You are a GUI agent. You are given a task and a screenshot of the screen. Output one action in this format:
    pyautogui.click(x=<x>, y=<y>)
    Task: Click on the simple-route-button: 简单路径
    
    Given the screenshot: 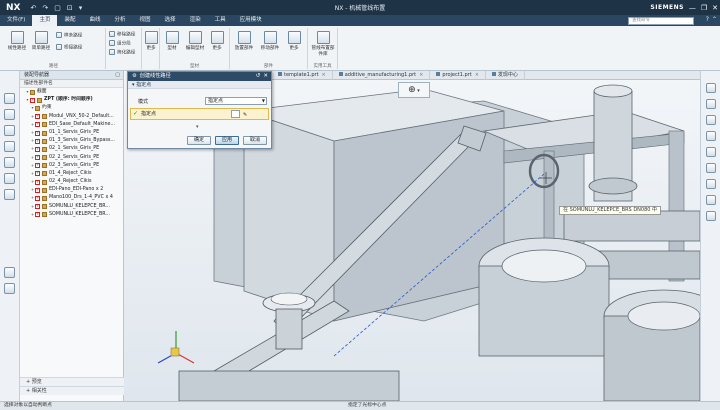 What is the action you would take?
    pyautogui.click(x=41, y=41)
    